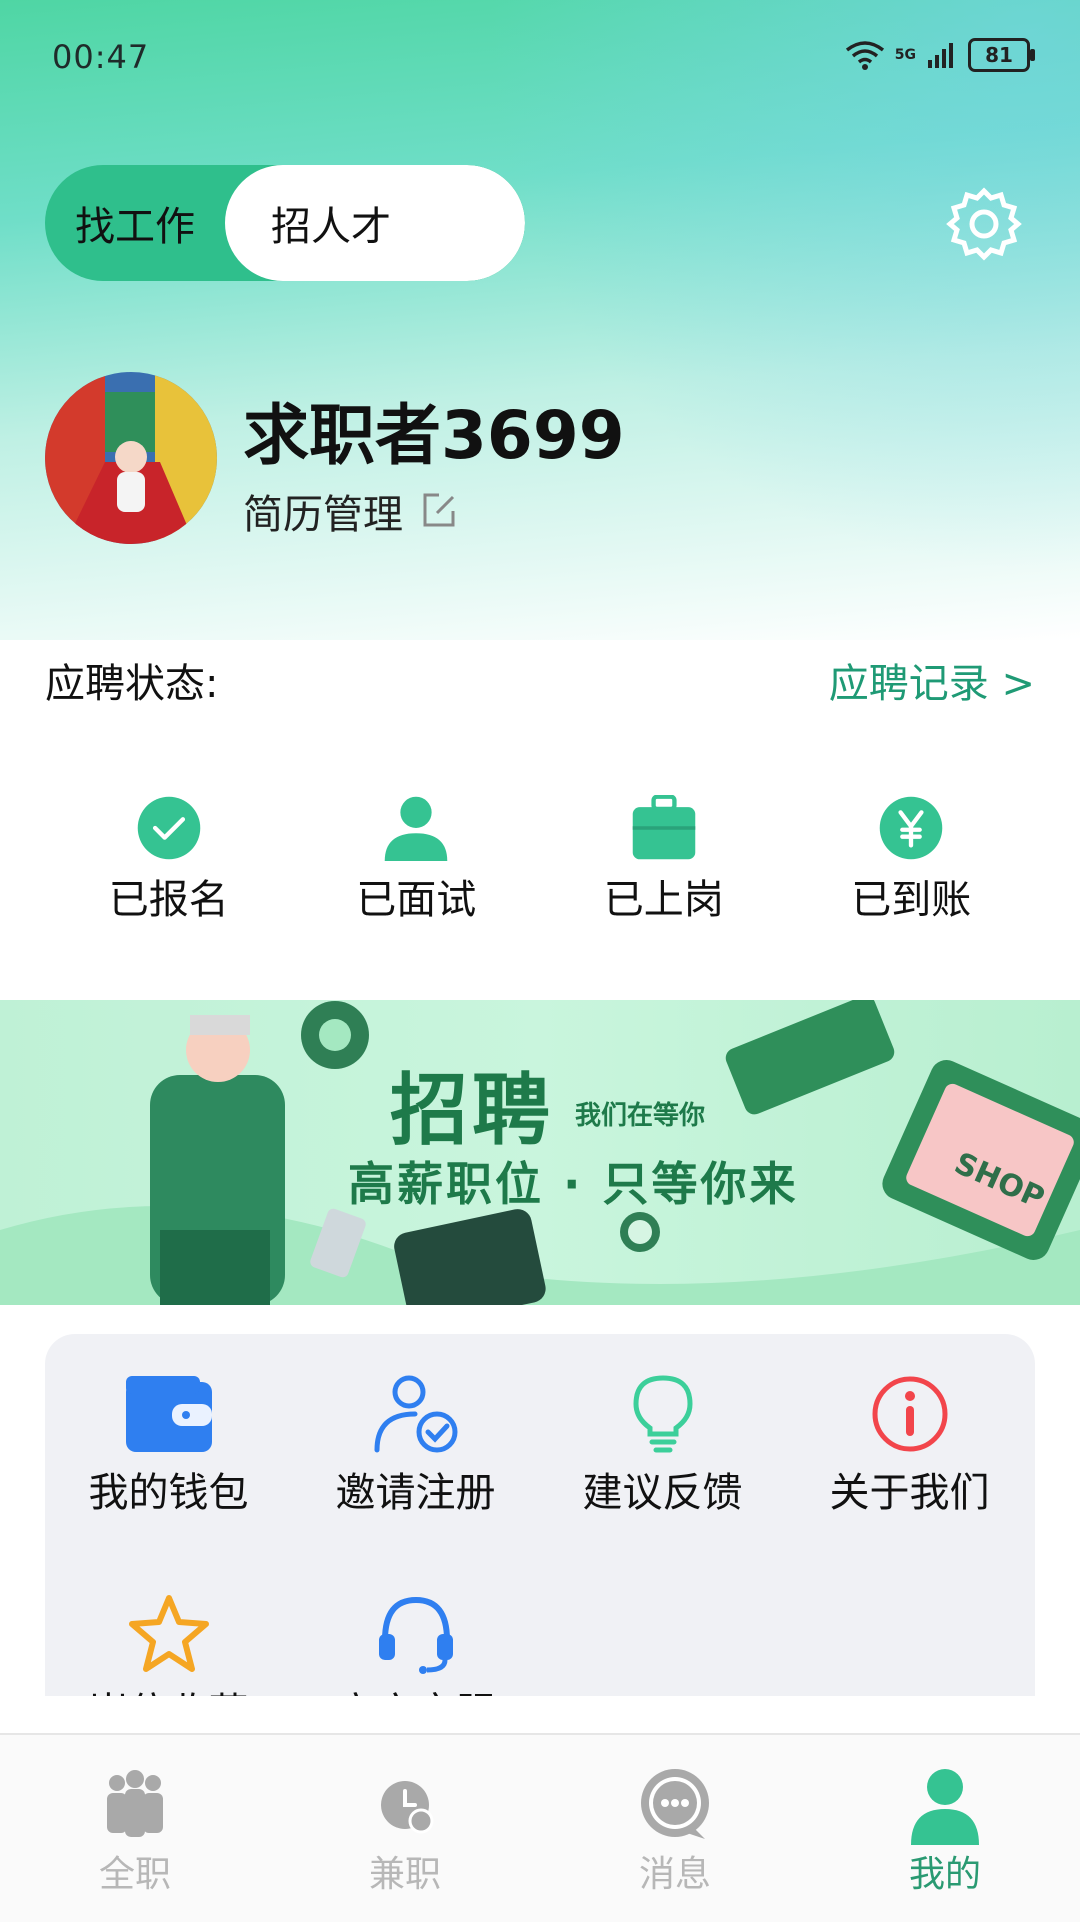 Image resolution: width=1080 pixels, height=1922 pixels. What do you see at coordinates (168, 900) in the screenshot?
I see `status-label: 已报名` at bounding box center [168, 900].